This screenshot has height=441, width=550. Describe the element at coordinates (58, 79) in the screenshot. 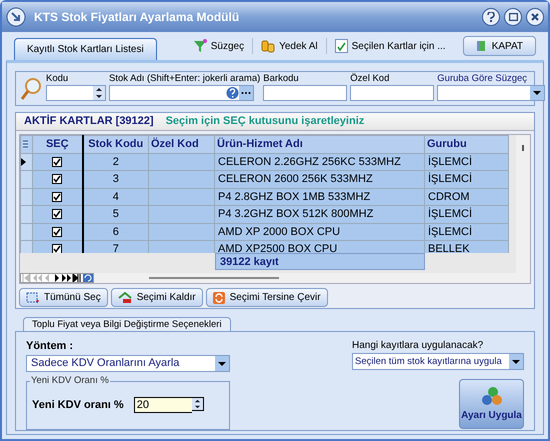

I see `field-label: Kodu` at that location.